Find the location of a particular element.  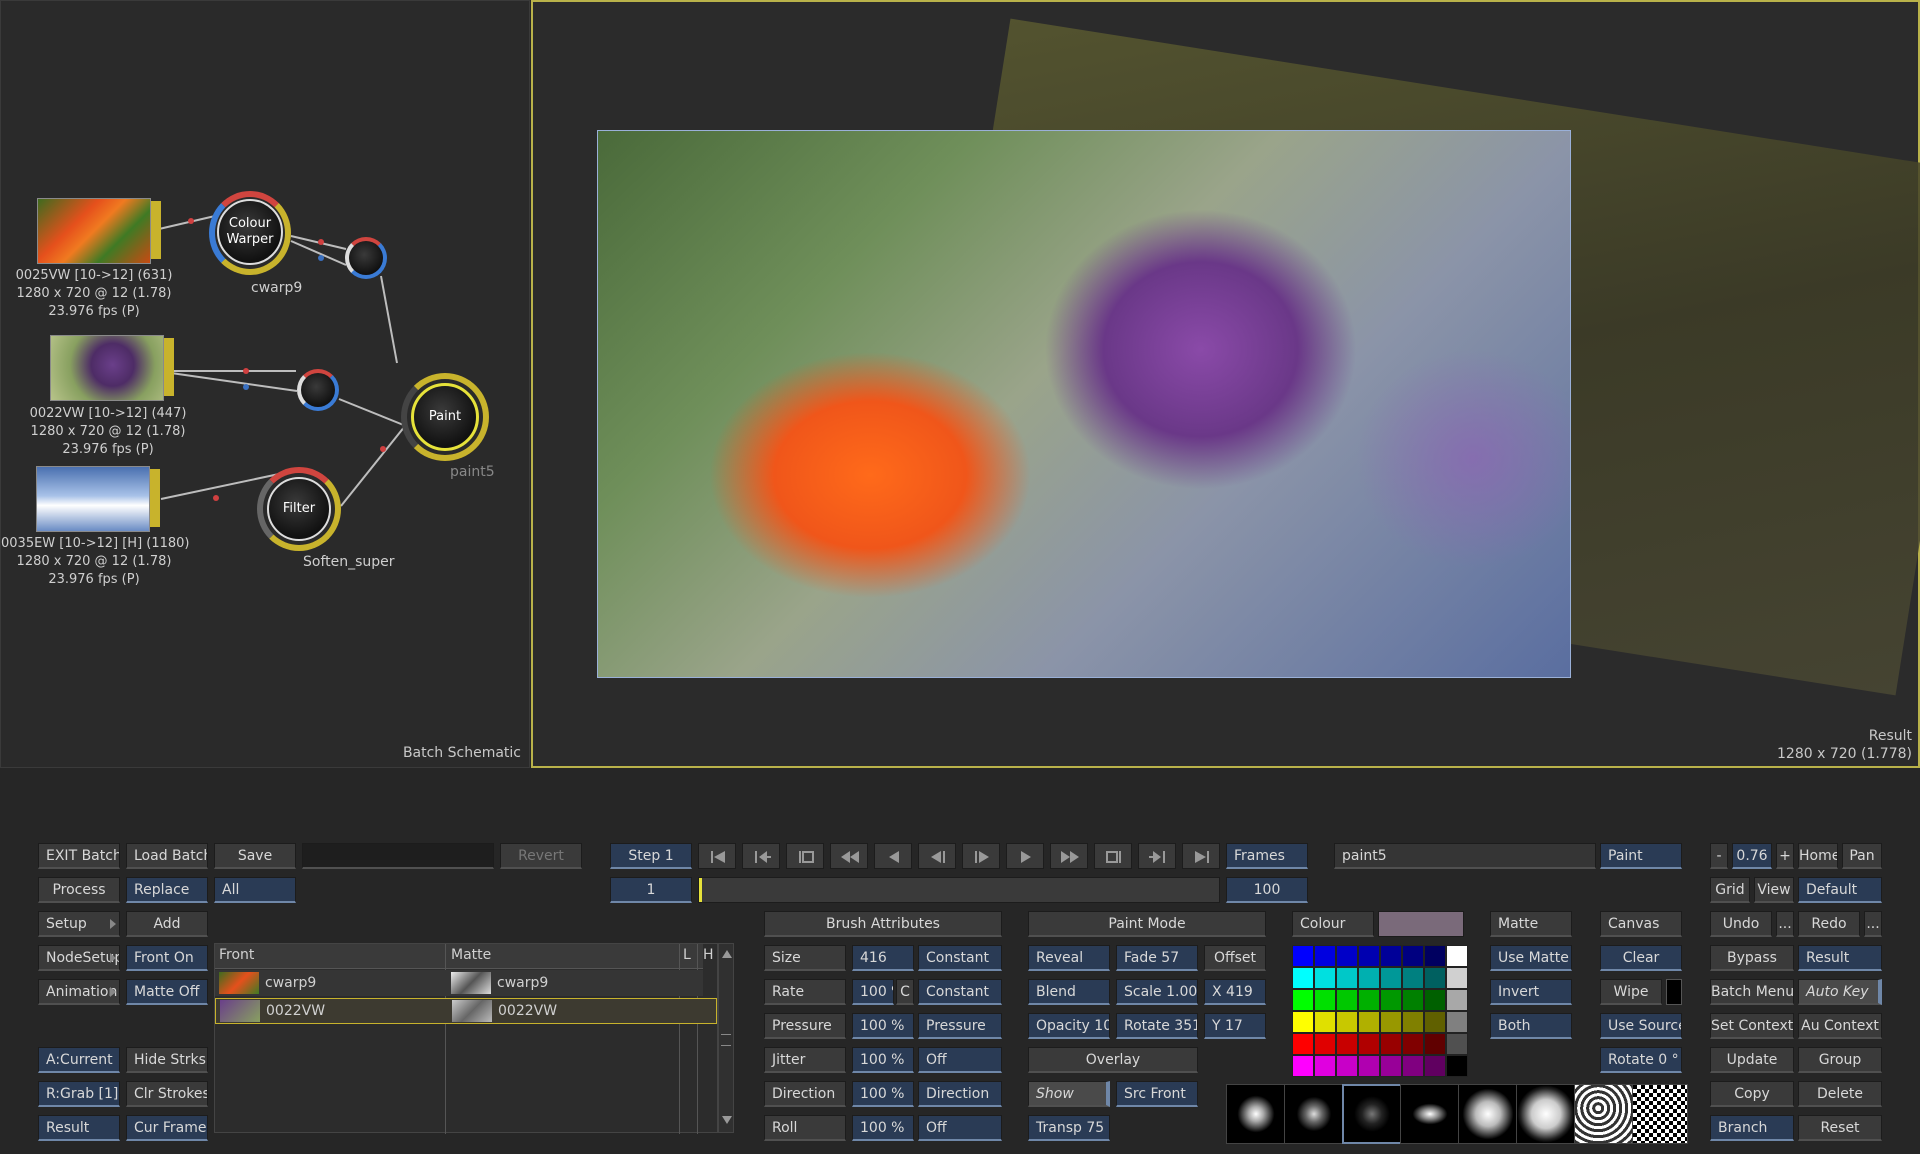

go-to-start-button is located at coordinates (717, 856).